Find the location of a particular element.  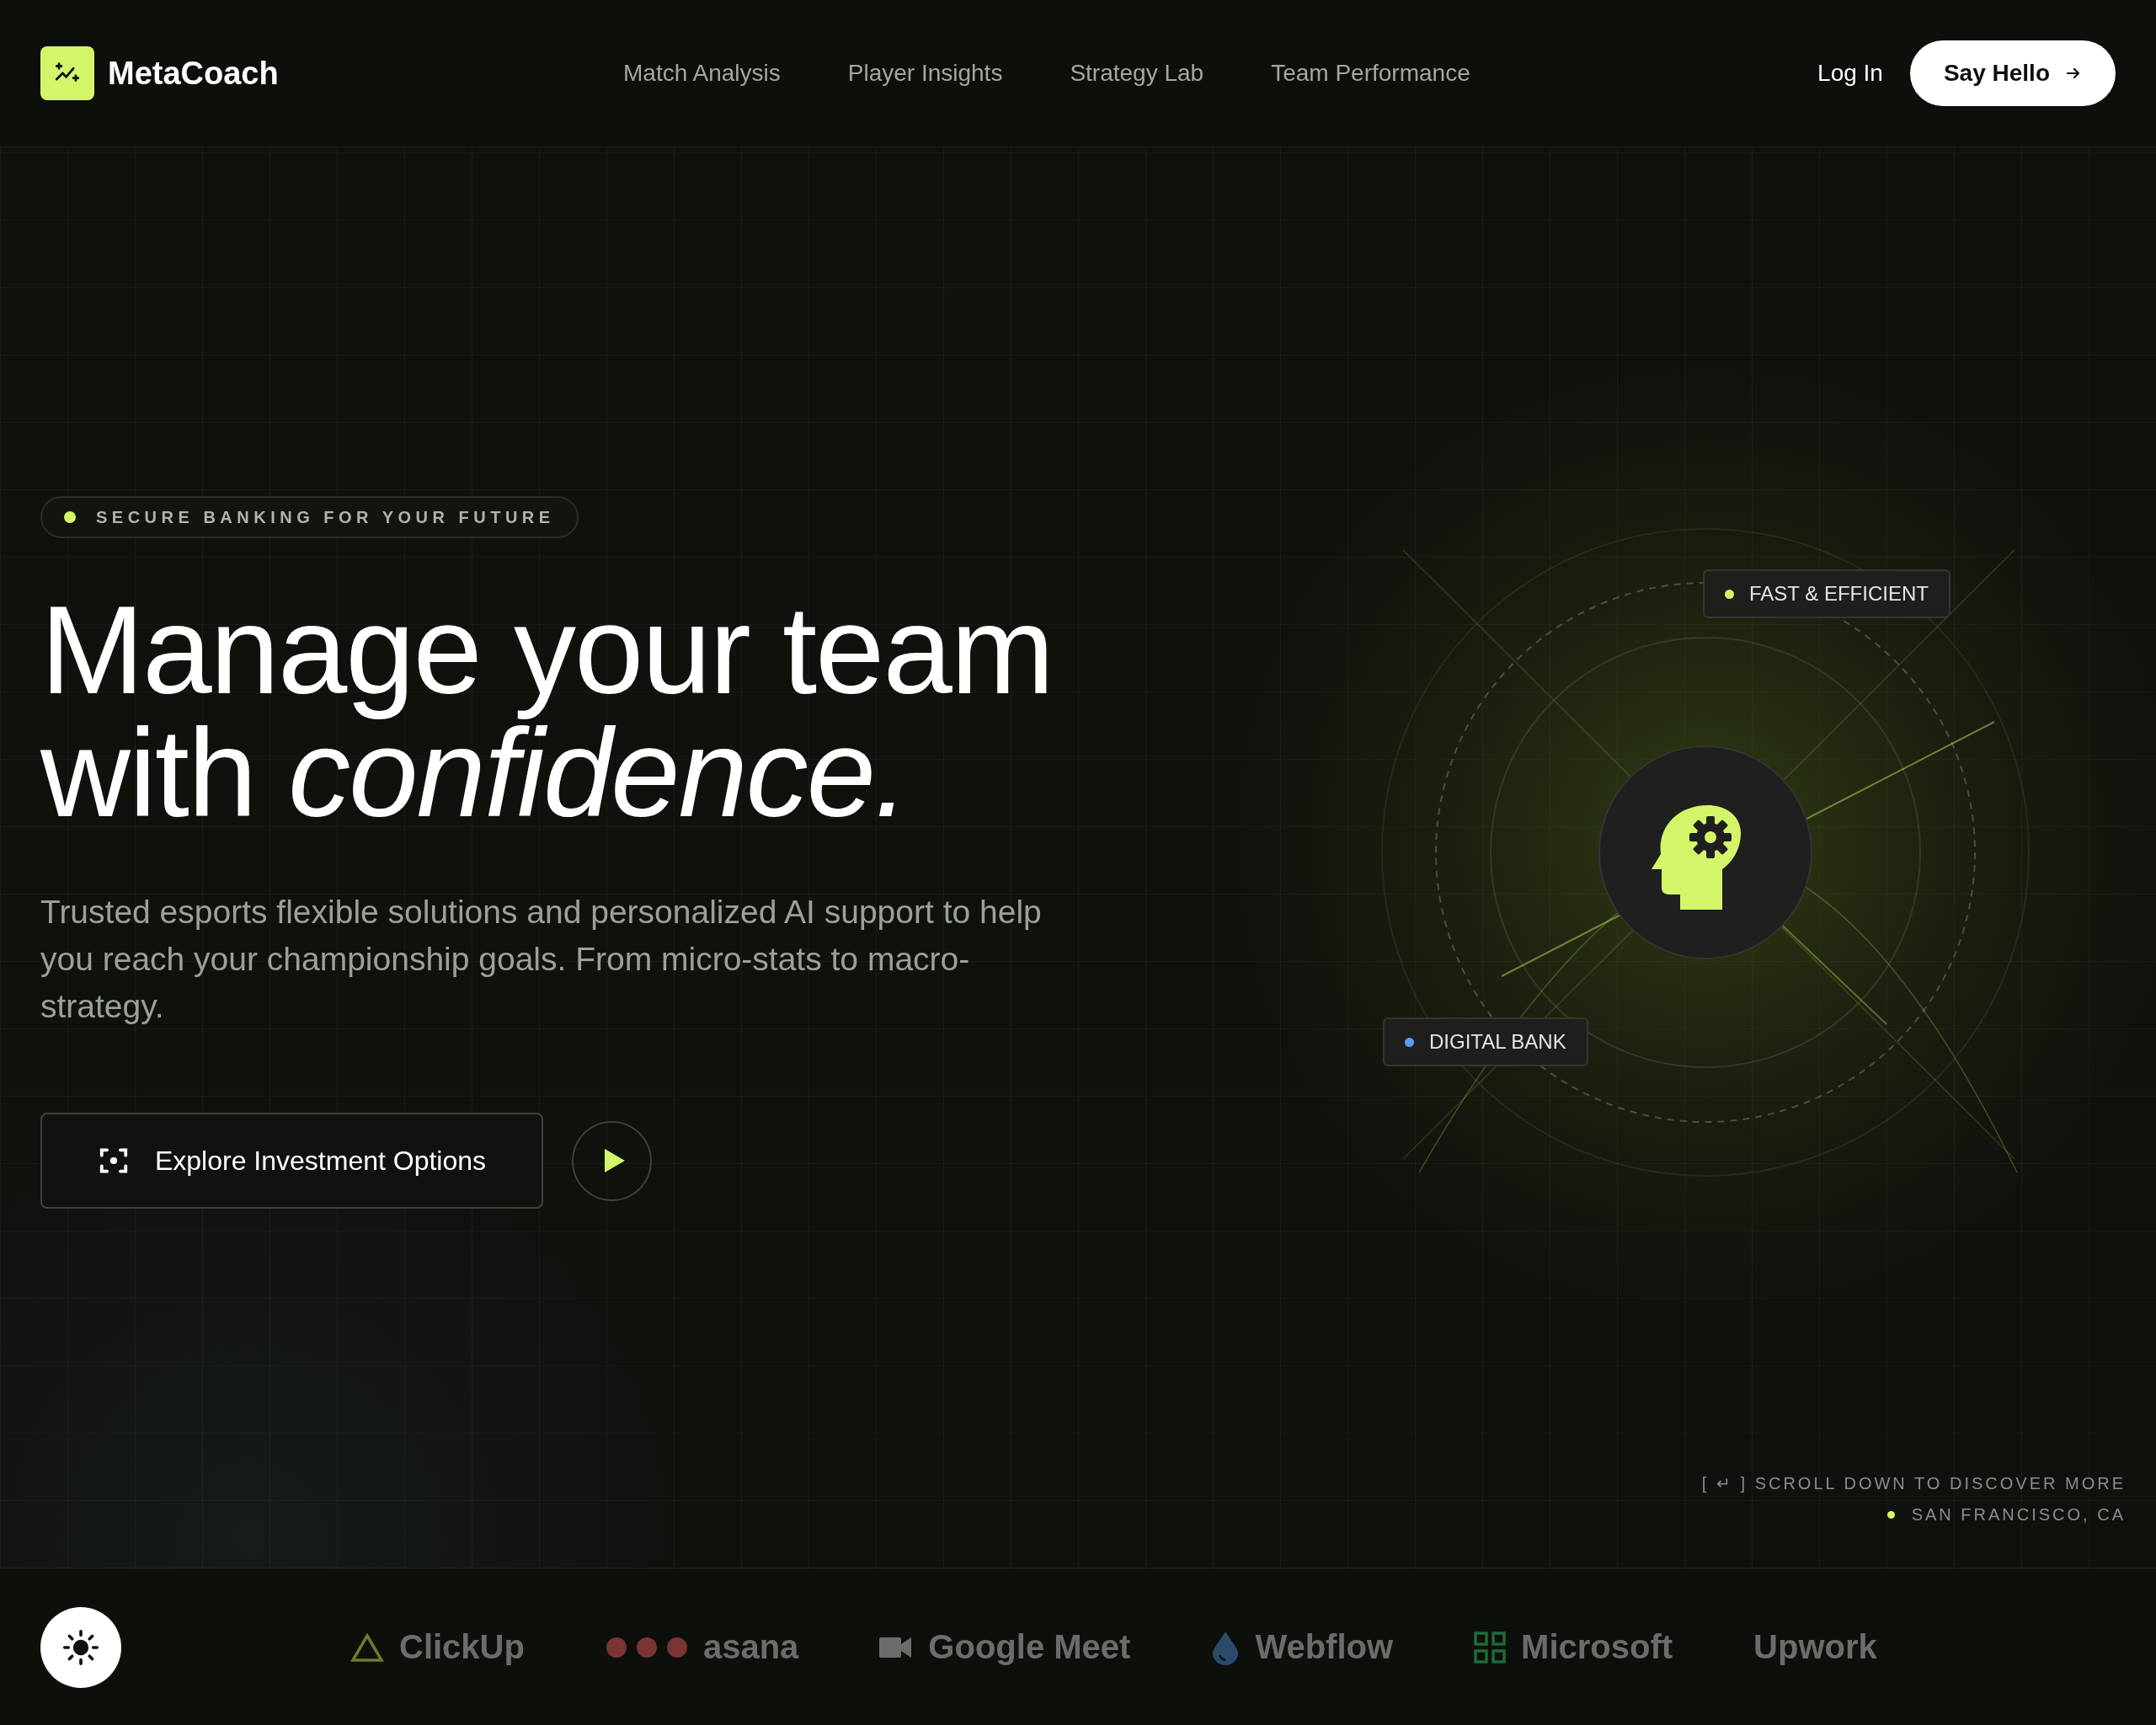

nav-link: Strategy Lab is located at coordinates (1137, 73).